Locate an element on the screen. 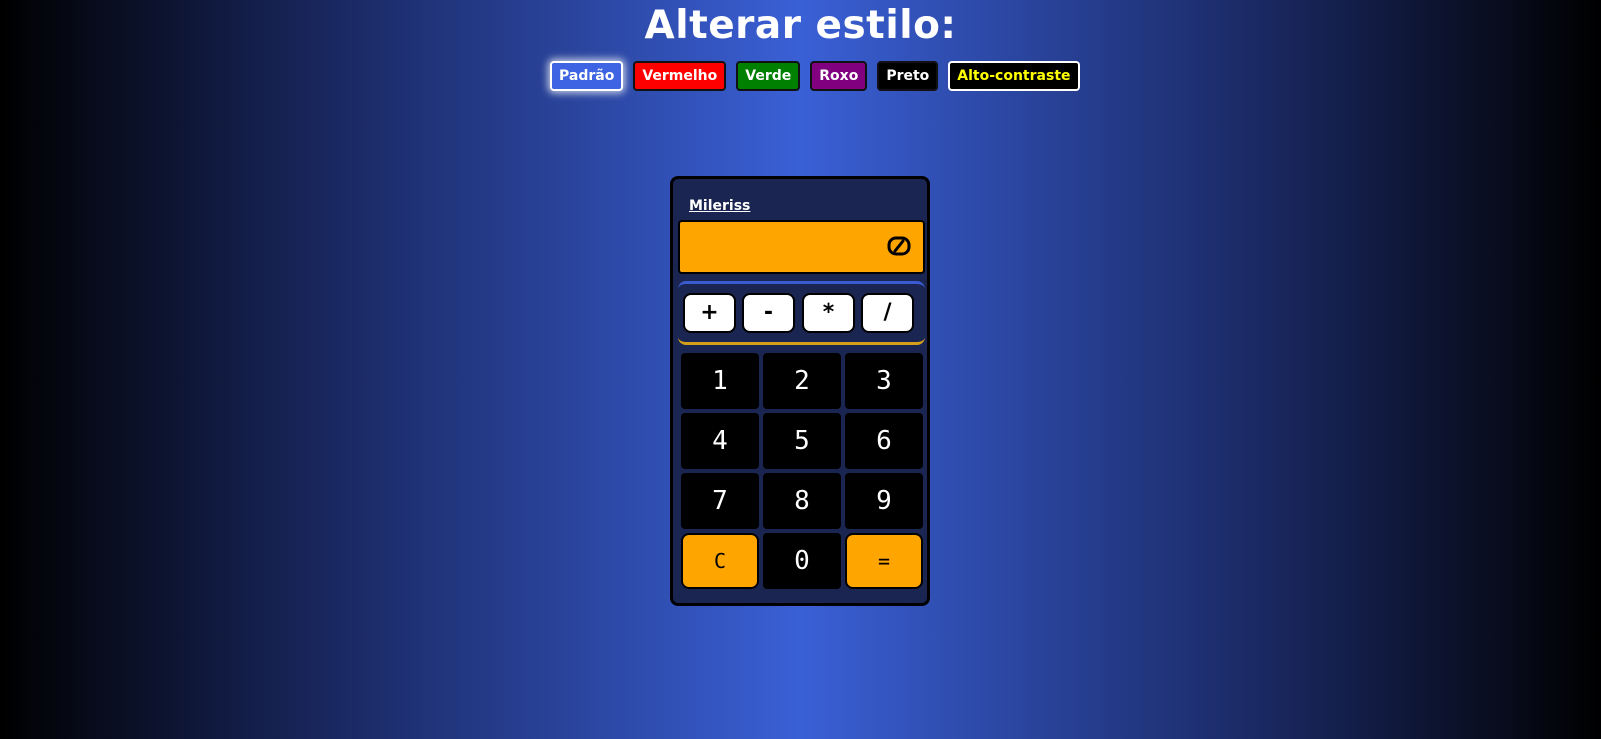 Image resolution: width=1601 pixels, height=739 pixels. equals-button: = is located at coordinates (884, 561).